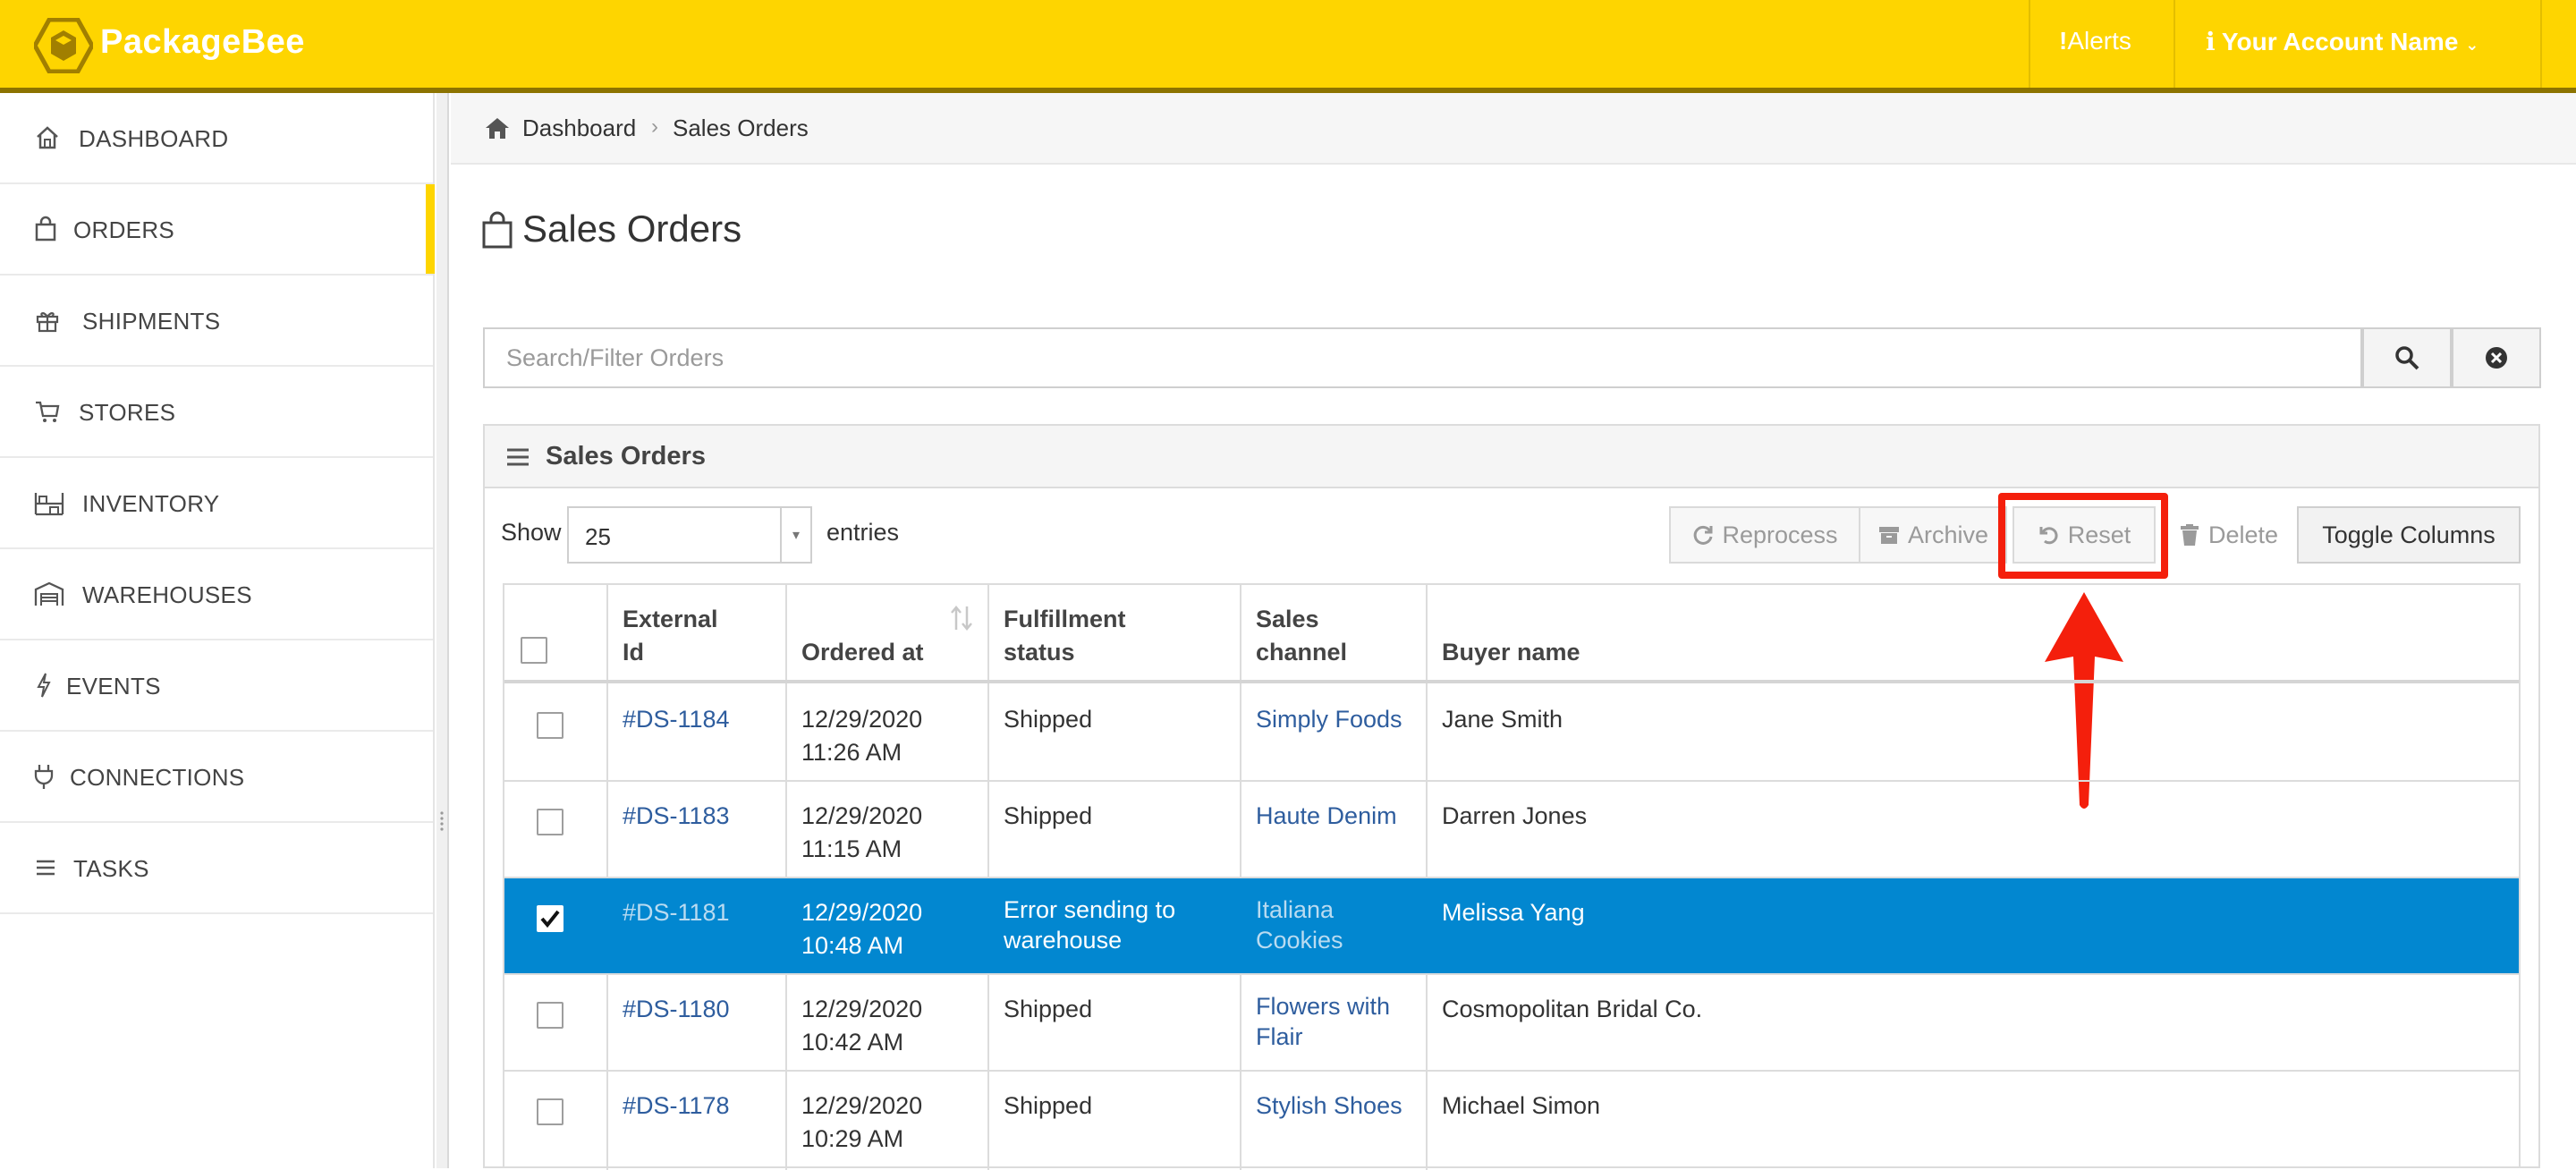  What do you see at coordinates (1287, 619) in the screenshot?
I see `header-text: Sales` at bounding box center [1287, 619].